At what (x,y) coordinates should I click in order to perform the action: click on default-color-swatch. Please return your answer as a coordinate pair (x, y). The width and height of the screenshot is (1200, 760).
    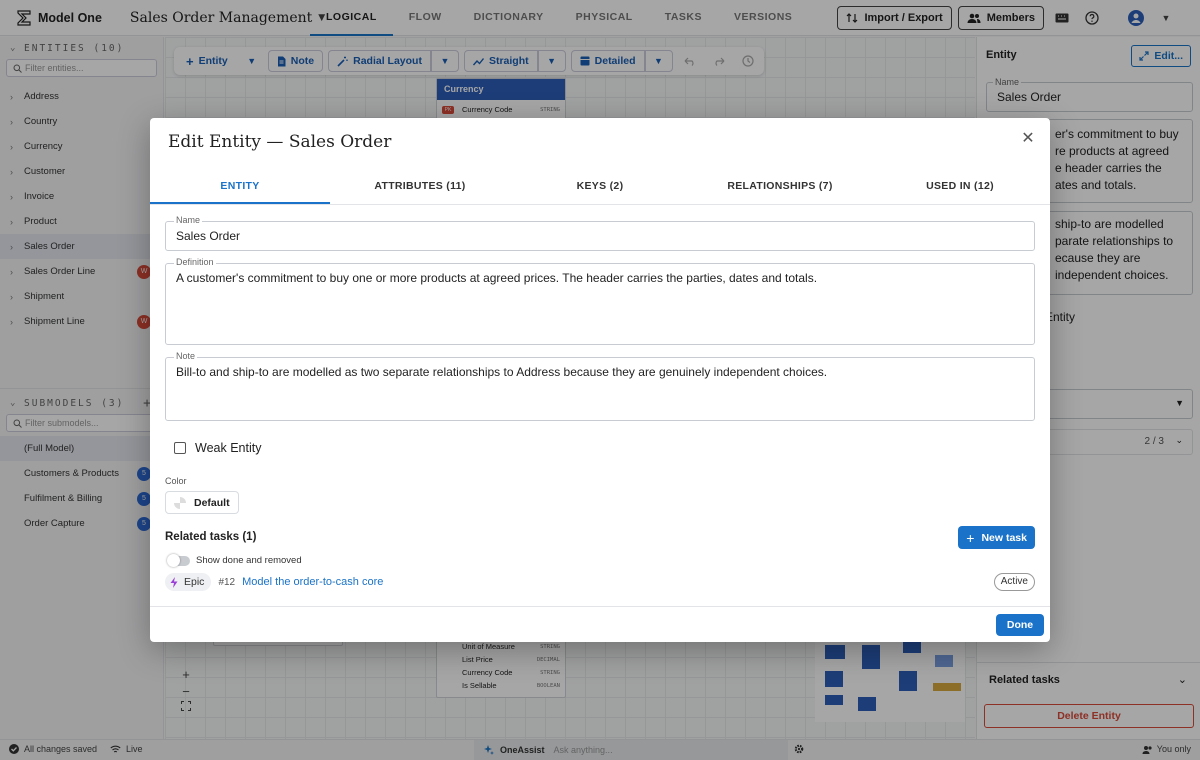
    Looking at the image, I should click on (180, 502).